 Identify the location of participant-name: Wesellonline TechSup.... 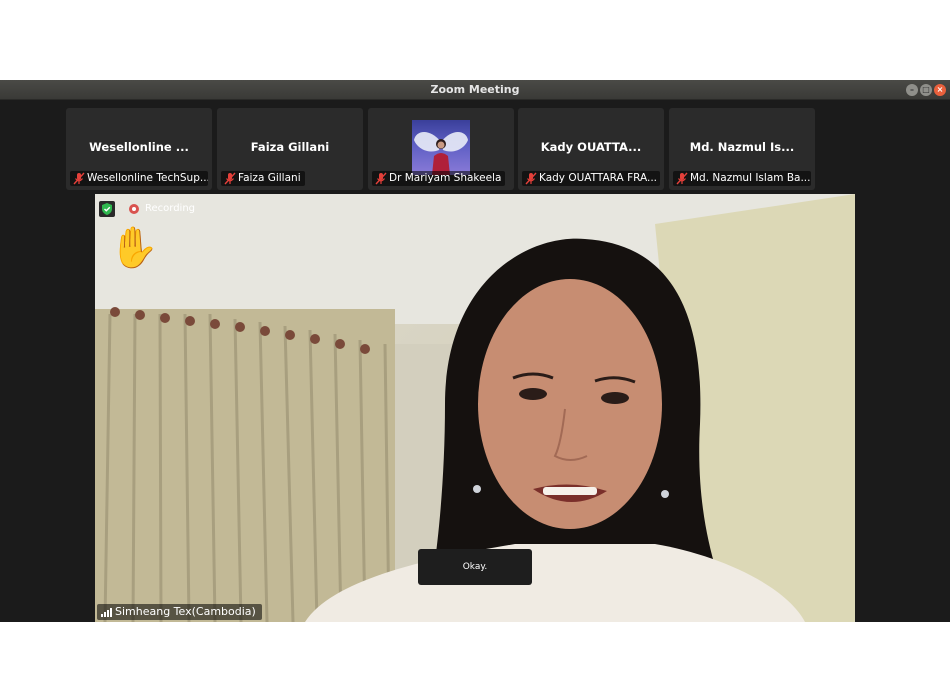
(147, 178).